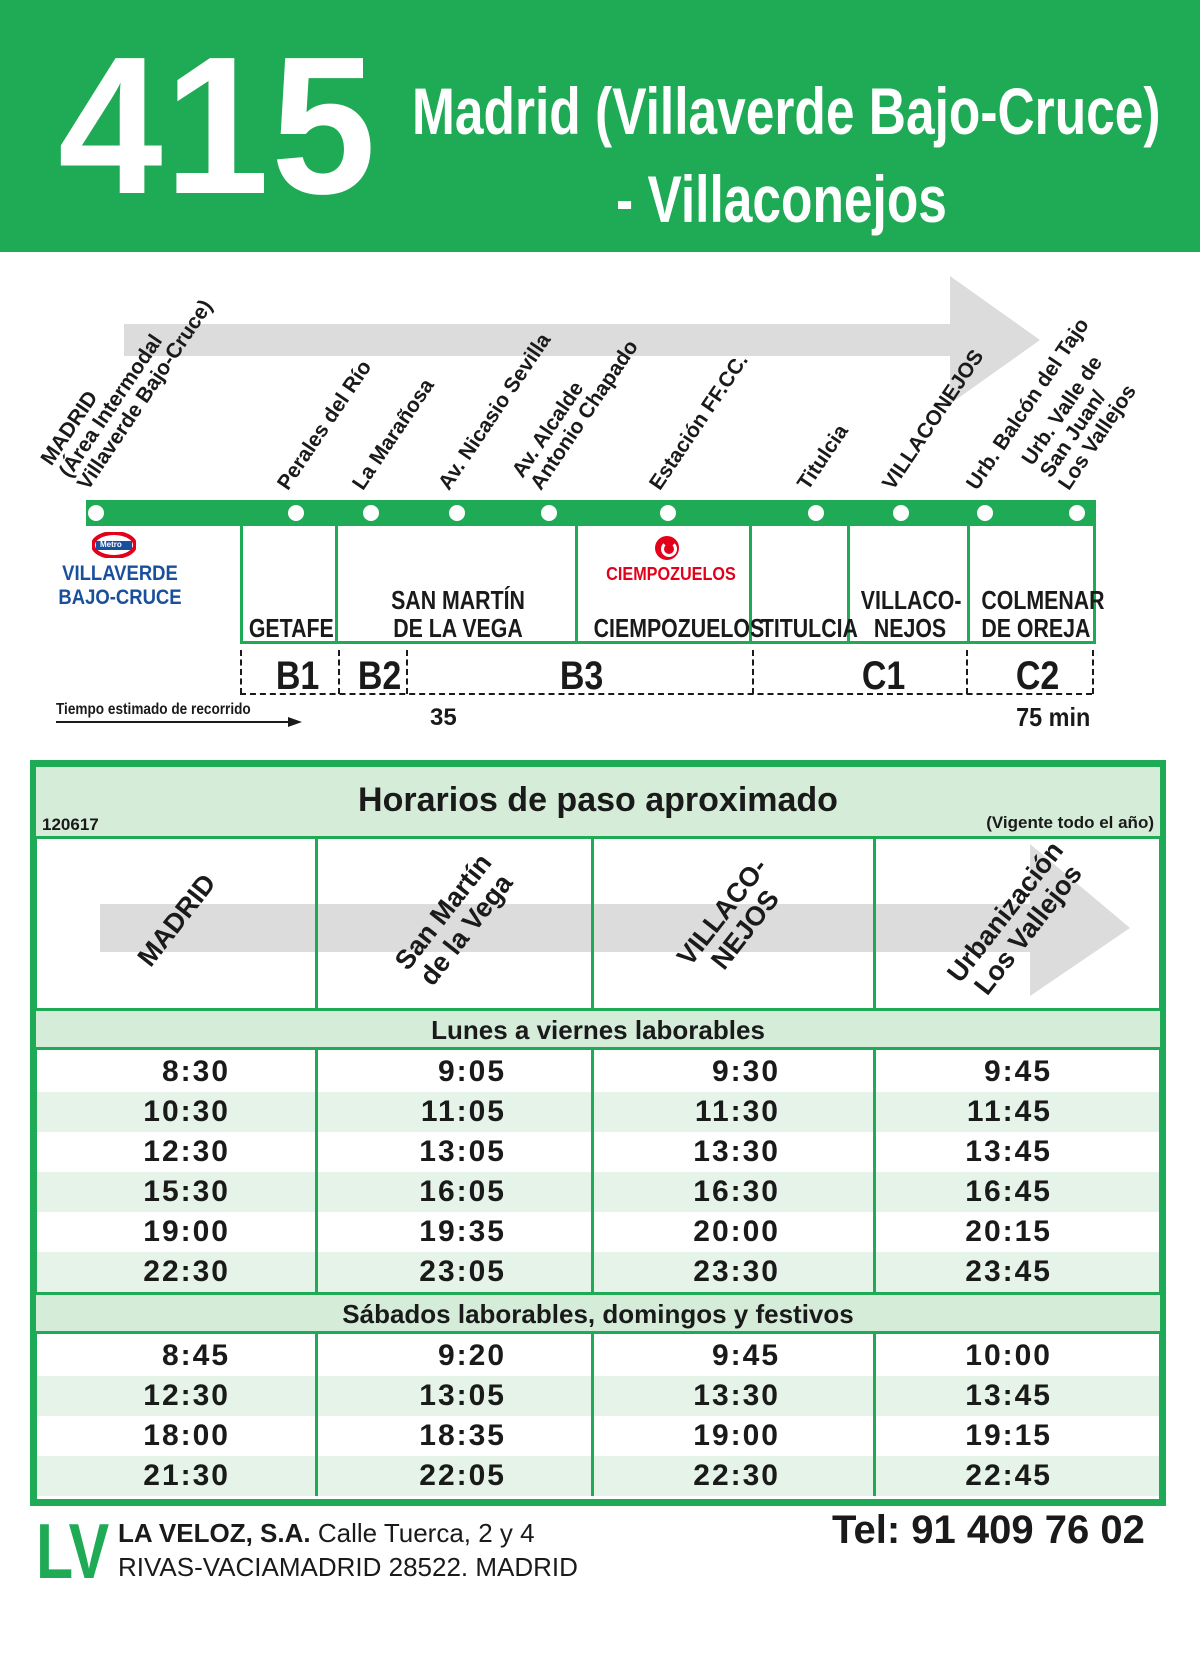  Describe the element at coordinates (1008, 1191) in the screenshot. I see `time-cell: 16:45` at that location.